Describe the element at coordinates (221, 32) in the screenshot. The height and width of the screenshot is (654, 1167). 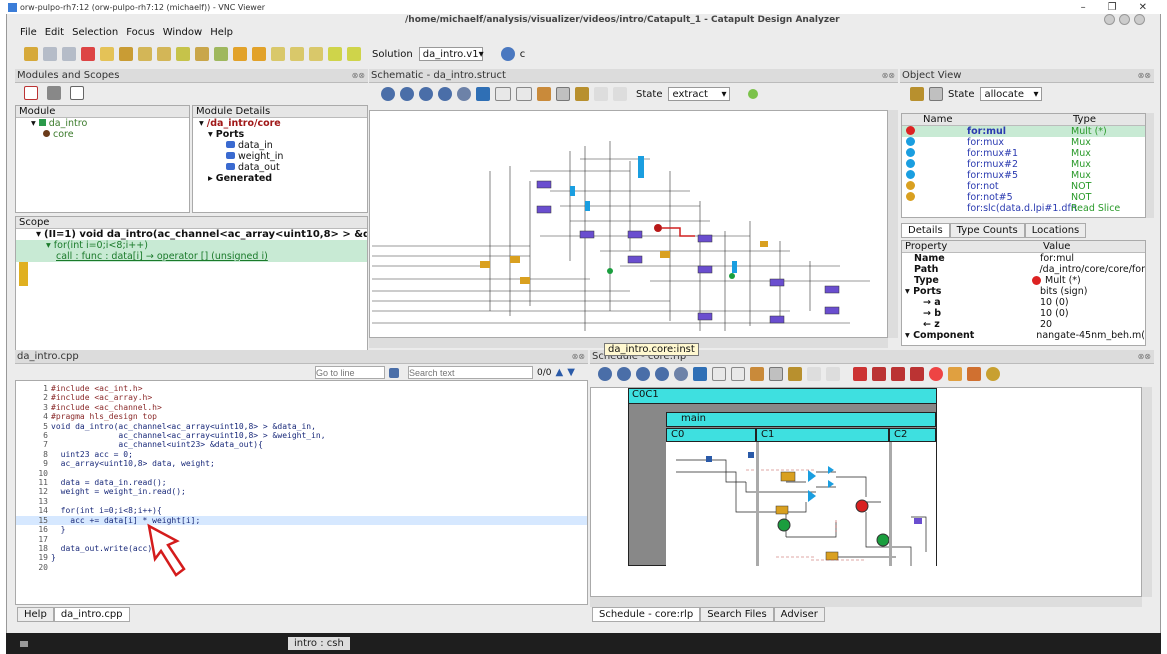
I see `menu-help: Help` at that location.